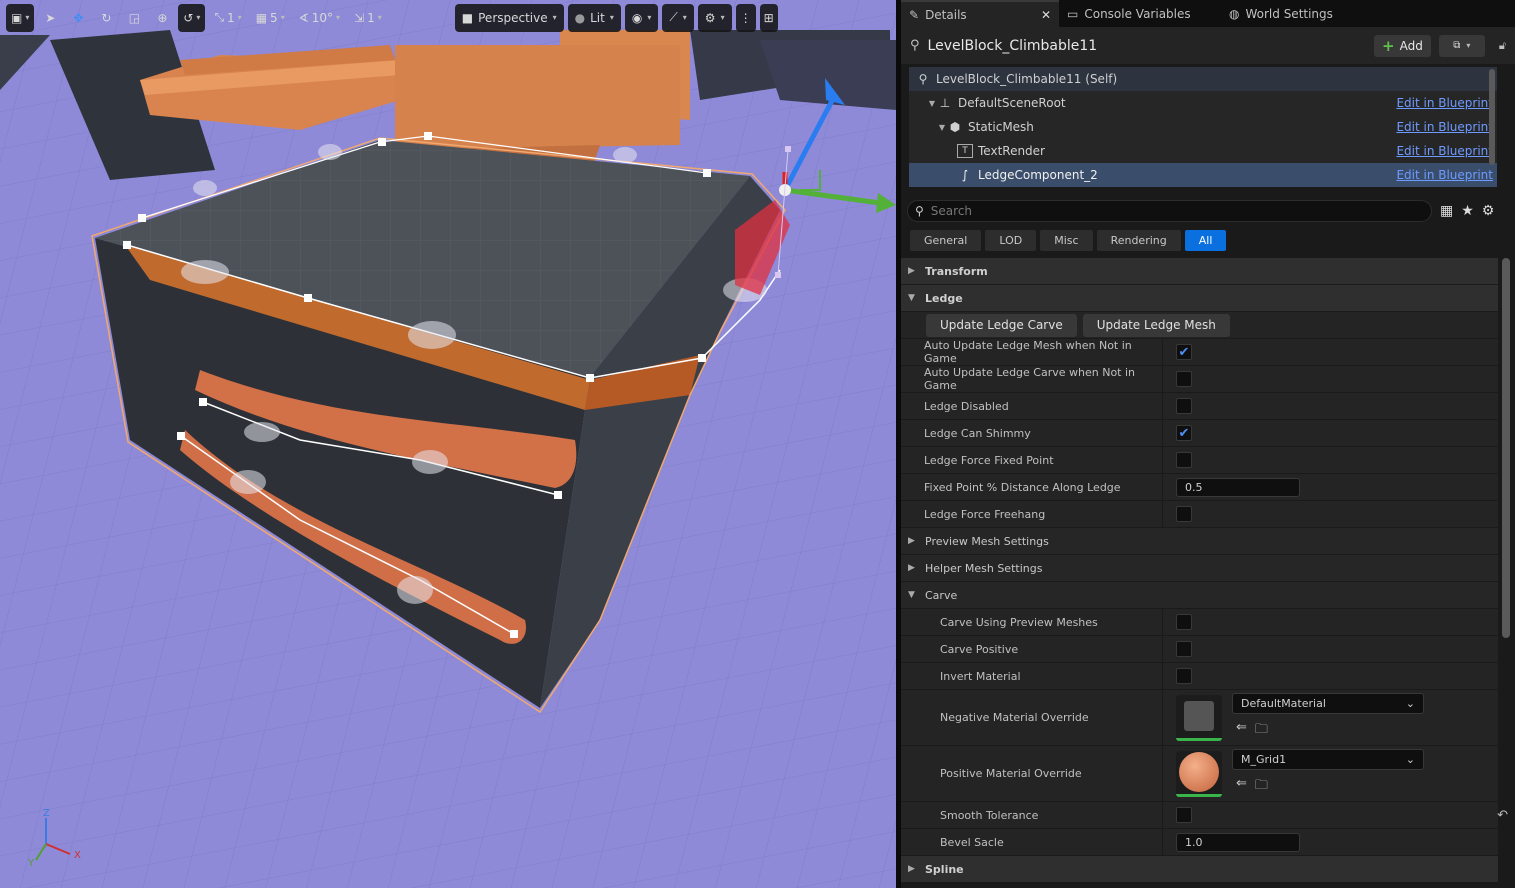 Image resolution: width=1515 pixels, height=888 pixels. What do you see at coordinates (1184, 622) in the screenshot?
I see `carve-using-preview-checkbox` at bounding box center [1184, 622].